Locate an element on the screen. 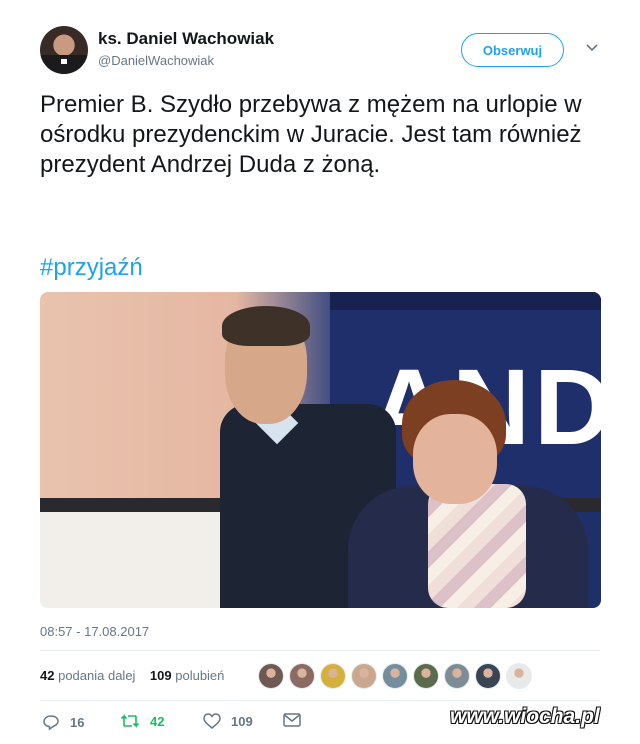  chevron-down-icon is located at coordinates (592, 48).